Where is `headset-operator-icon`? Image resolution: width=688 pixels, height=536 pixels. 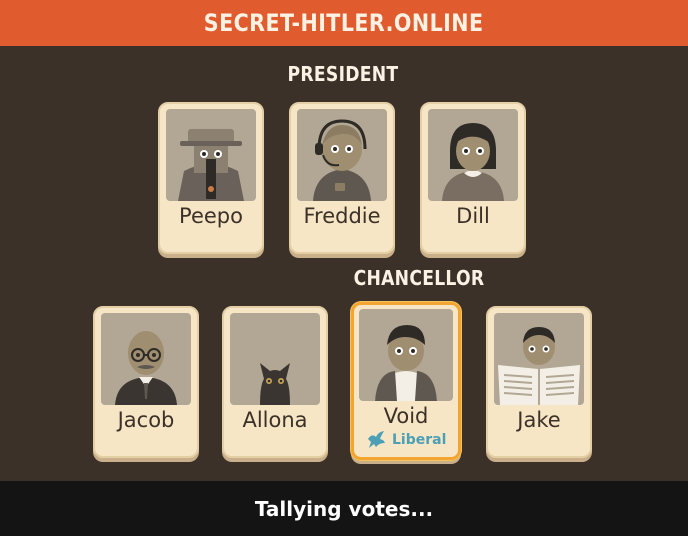 headset-operator-icon is located at coordinates (342, 155).